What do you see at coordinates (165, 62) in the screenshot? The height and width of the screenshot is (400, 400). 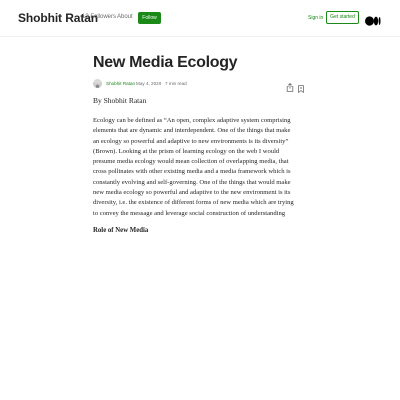 I see `article-title: New Media Ecology` at bounding box center [165, 62].